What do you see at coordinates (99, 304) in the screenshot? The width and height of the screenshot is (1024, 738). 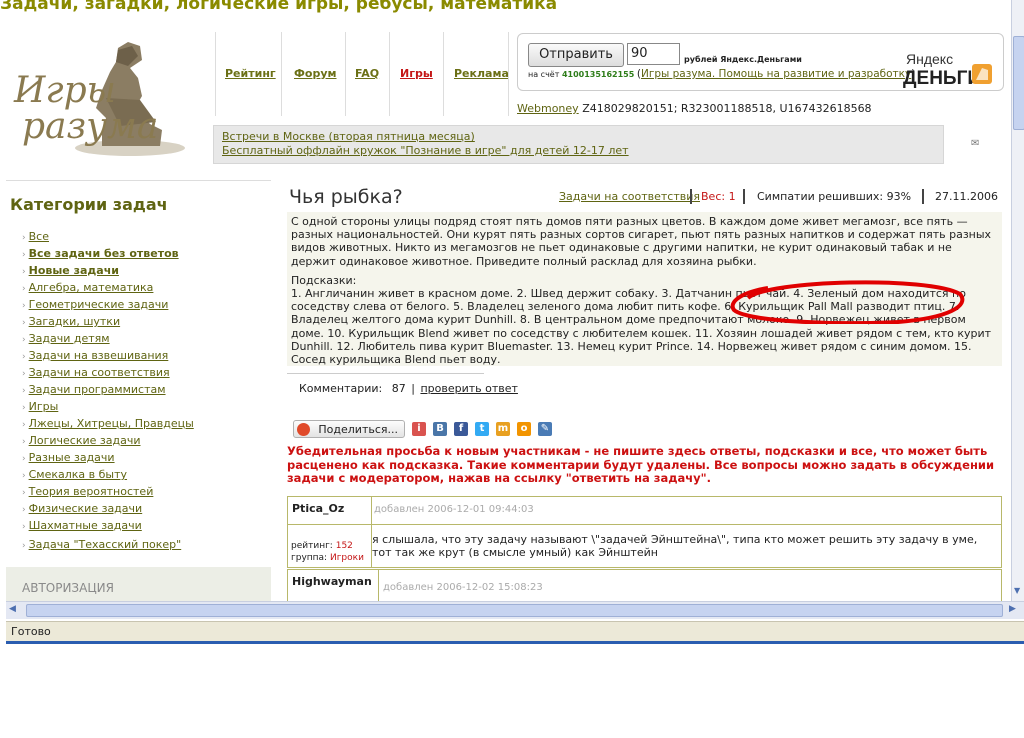 I see `category-link: Геометрические задачи` at bounding box center [99, 304].